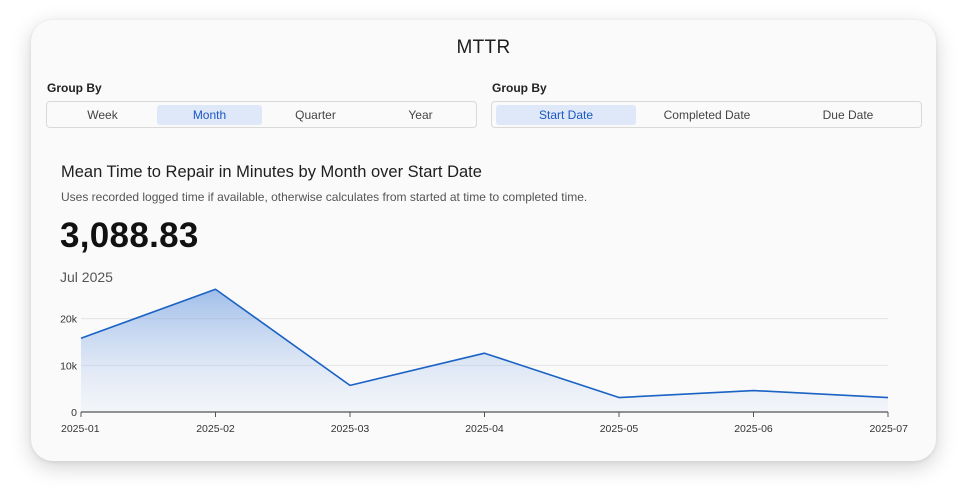 This screenshot has height=502, width=967. I want to click on x-tick-label: 2025-01, so click(80, 429).